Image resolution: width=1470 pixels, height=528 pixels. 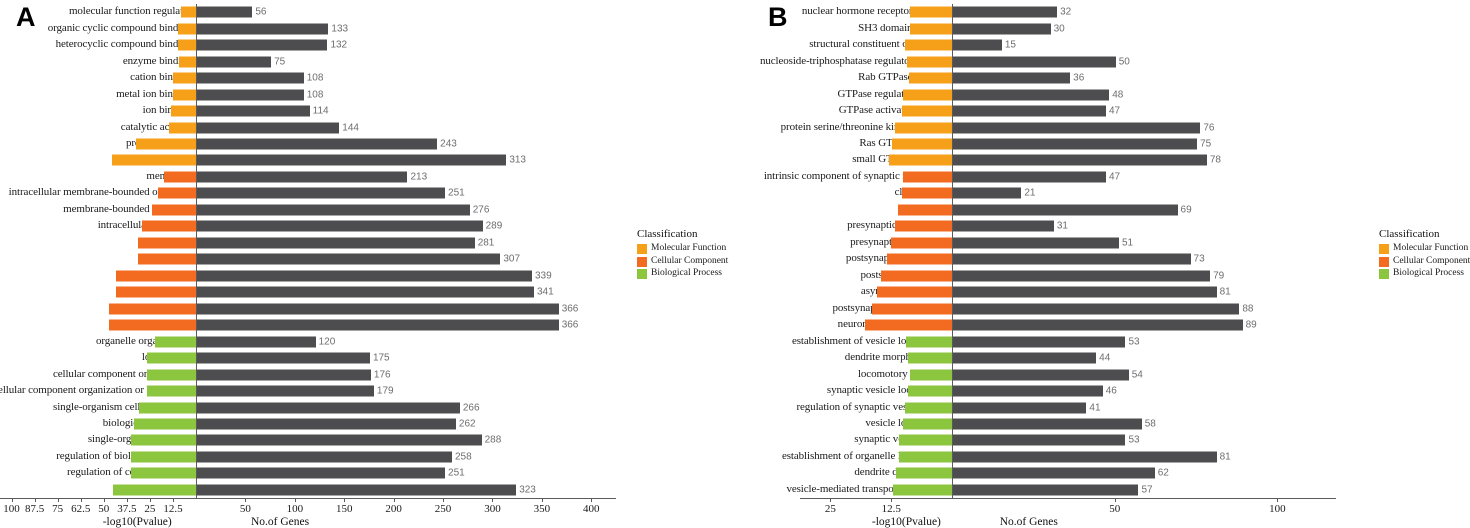 I want to click on gene-count-value: 69, so click(x=1186, y=210).